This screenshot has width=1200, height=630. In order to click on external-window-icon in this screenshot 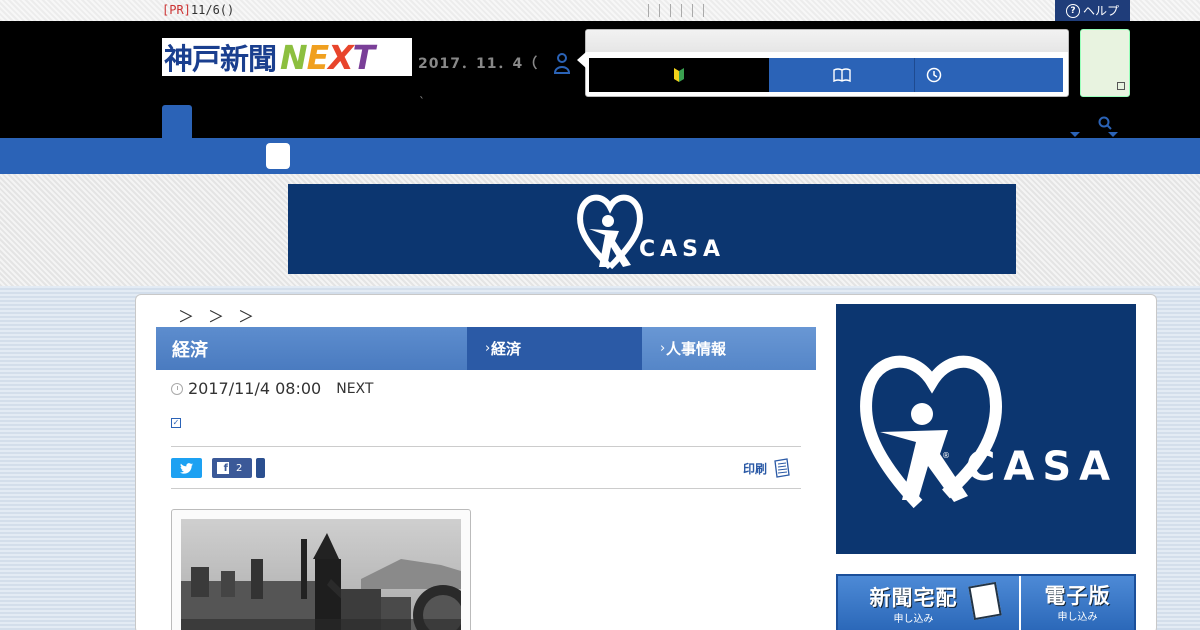, I will do `click(1121, 86)`.